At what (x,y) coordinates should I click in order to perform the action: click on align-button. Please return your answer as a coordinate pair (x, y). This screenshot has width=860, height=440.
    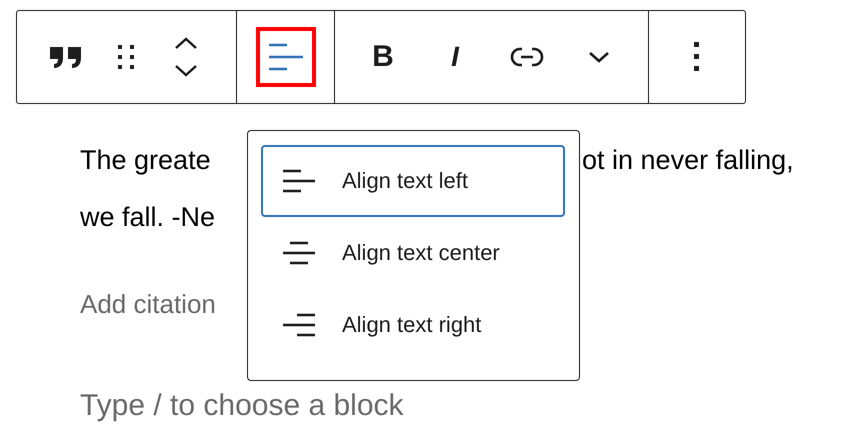
    Looking at the image, I should click on (286, 57).